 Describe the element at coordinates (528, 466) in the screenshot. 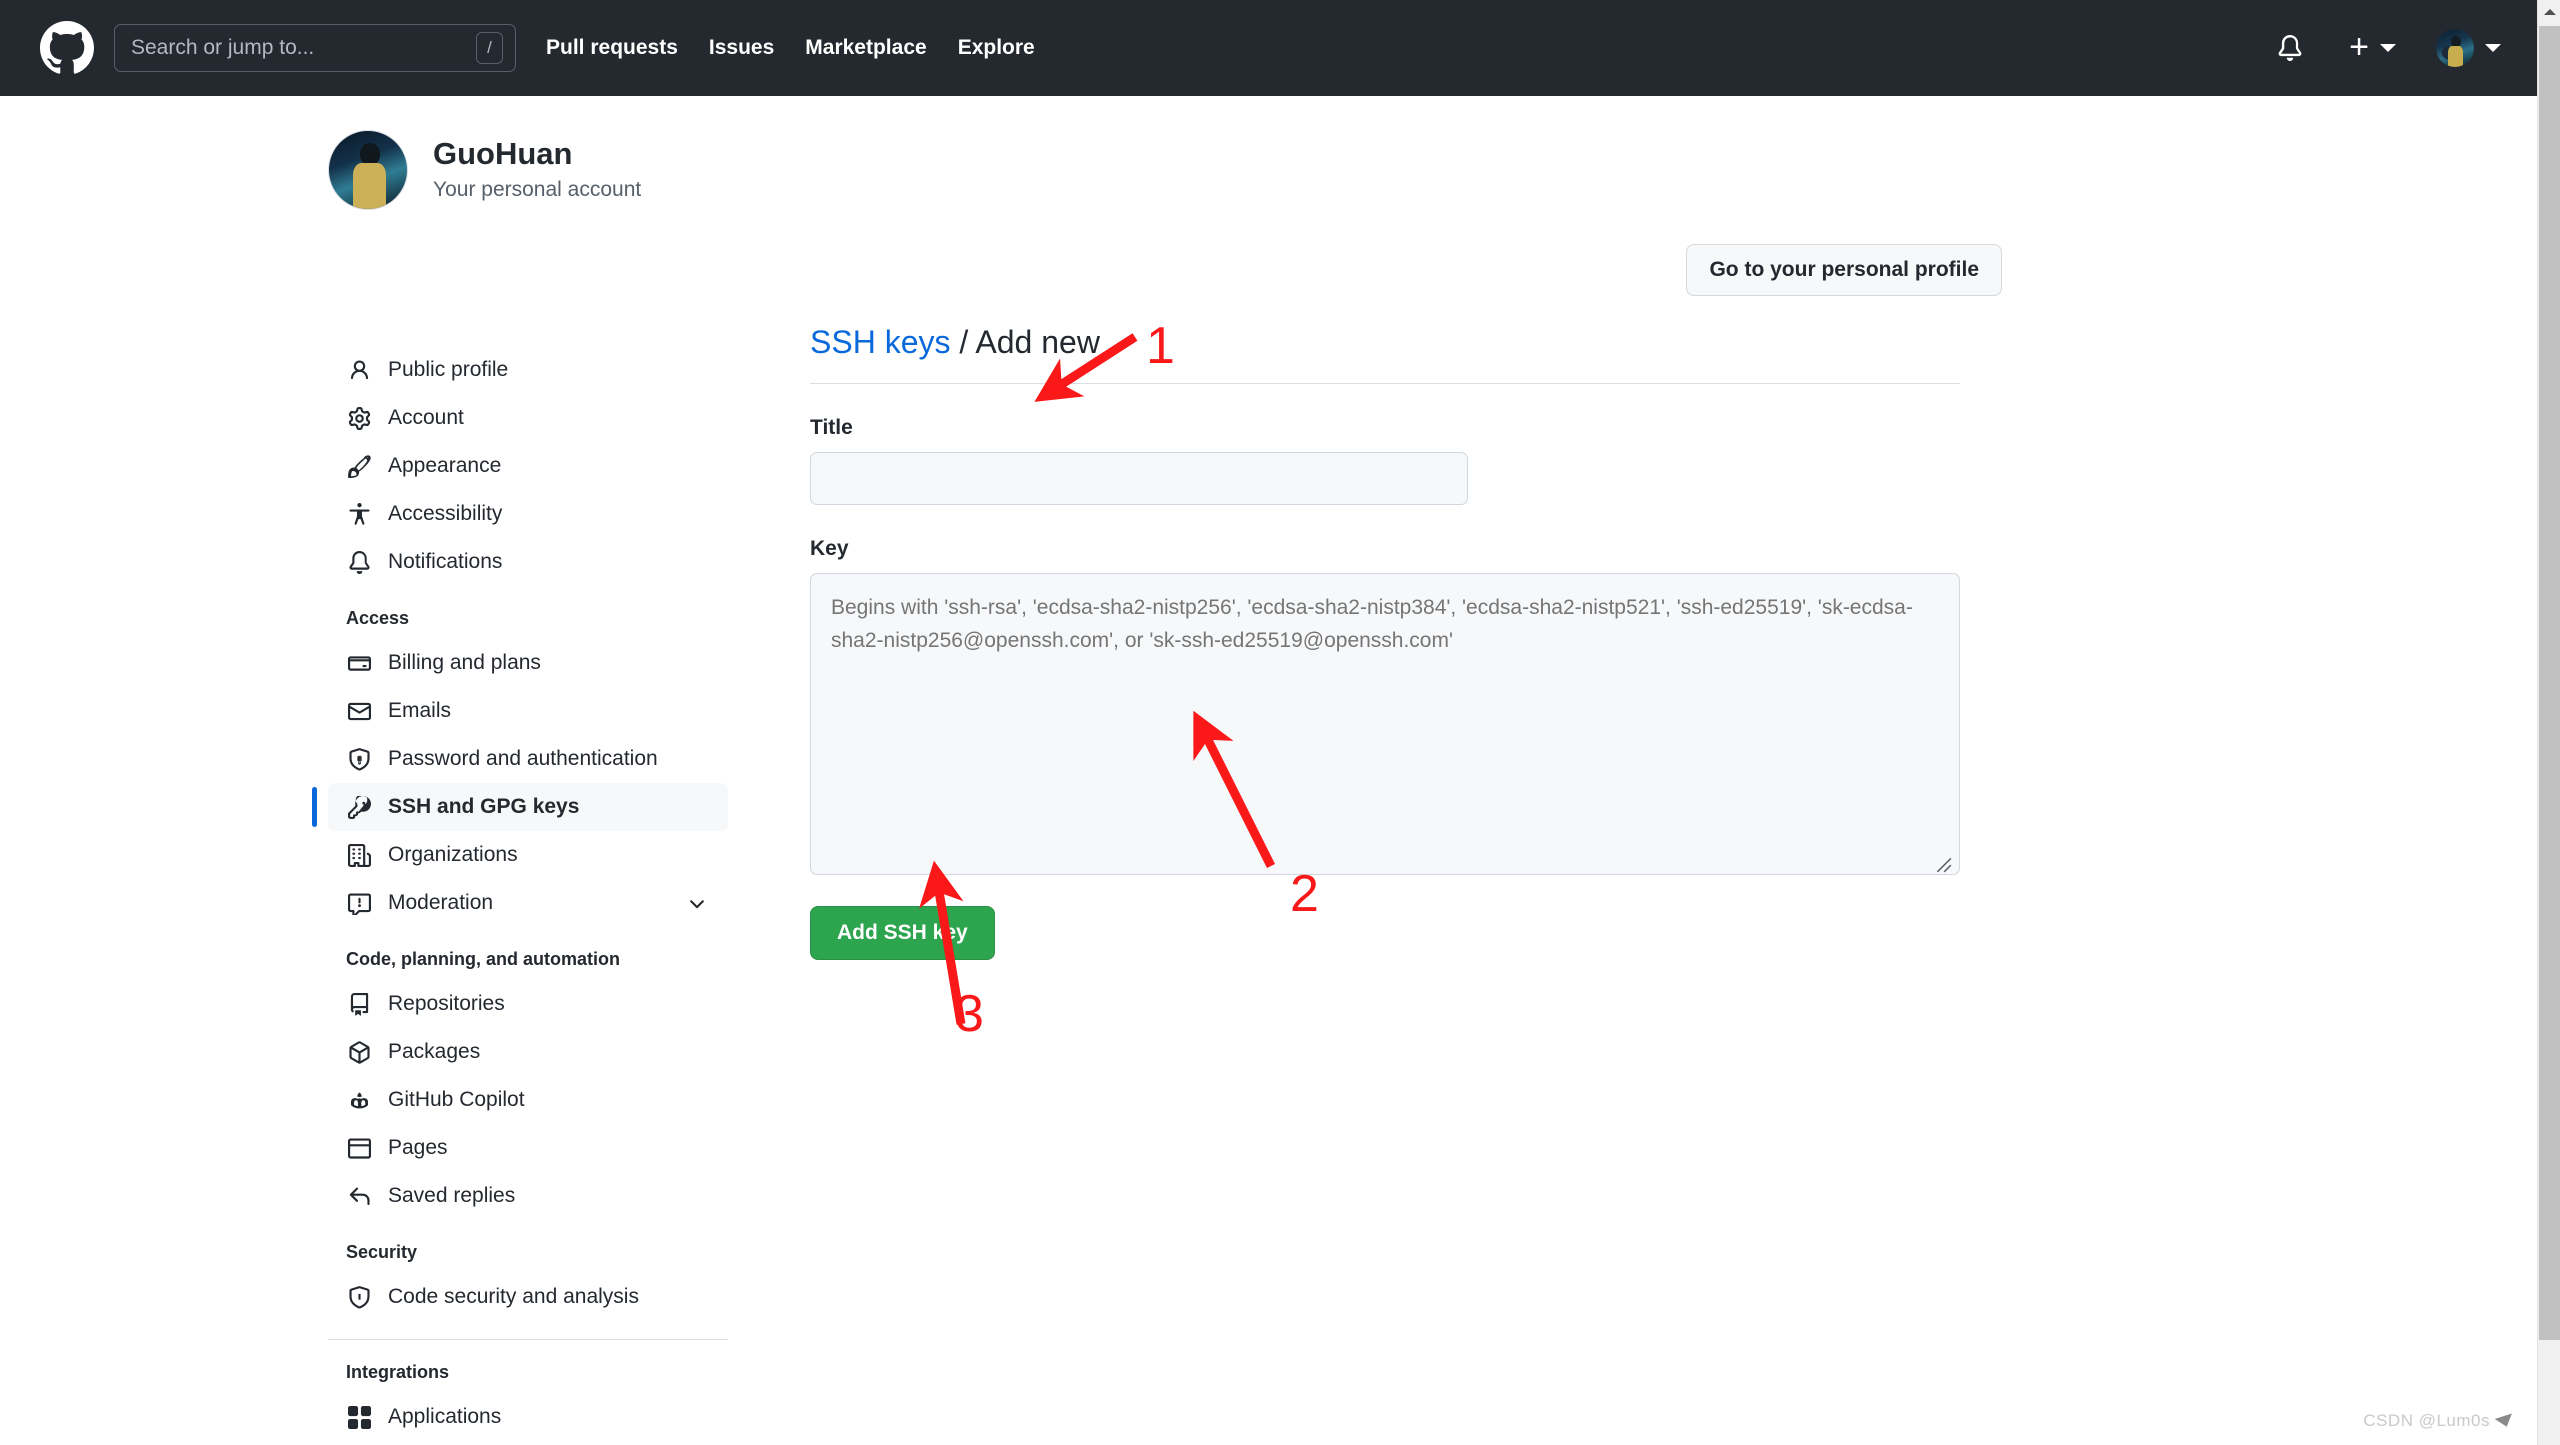

I see `sidebar-item-appearance: Appearance` at that location.